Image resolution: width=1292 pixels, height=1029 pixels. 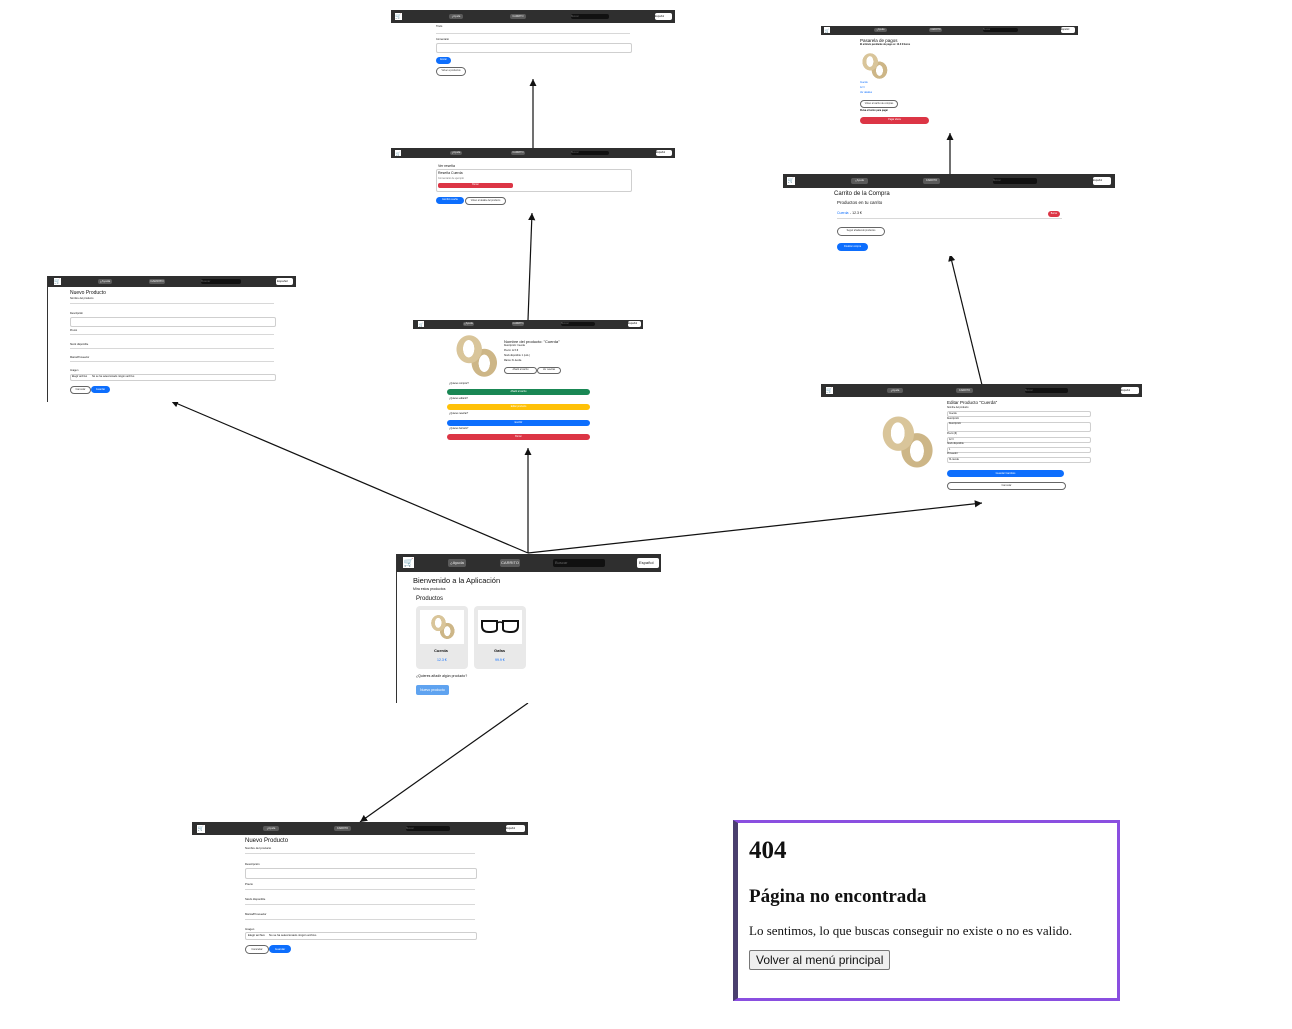 I want to click on comment-input, so click(x=534, y=48).